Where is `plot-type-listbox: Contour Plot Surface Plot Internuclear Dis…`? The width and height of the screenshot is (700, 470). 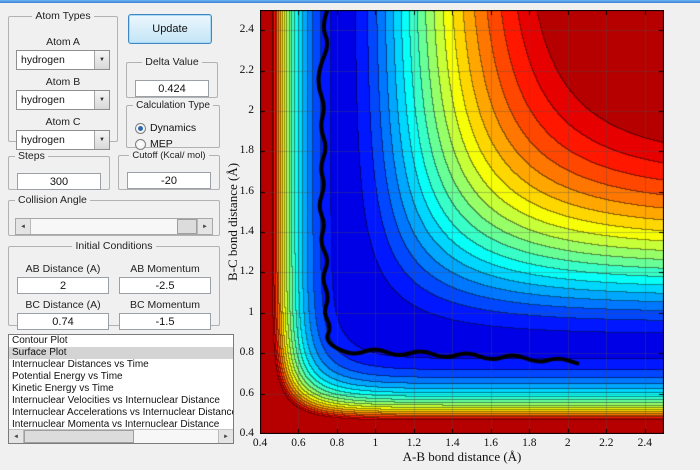 plot-type-listbox: Contour Plot Surface Plot Internuclear Dis… is located at coordinates (121, 389).